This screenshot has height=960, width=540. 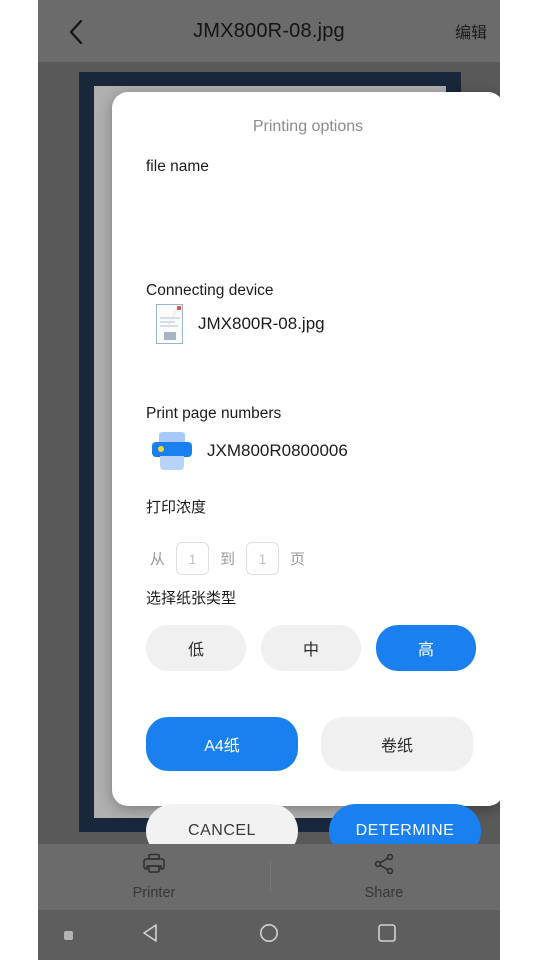 What do you see at coordinates (210, 290) in the screenshot?
I see `connecting-device-label: Connecting device` at bounding box center [210, 290].